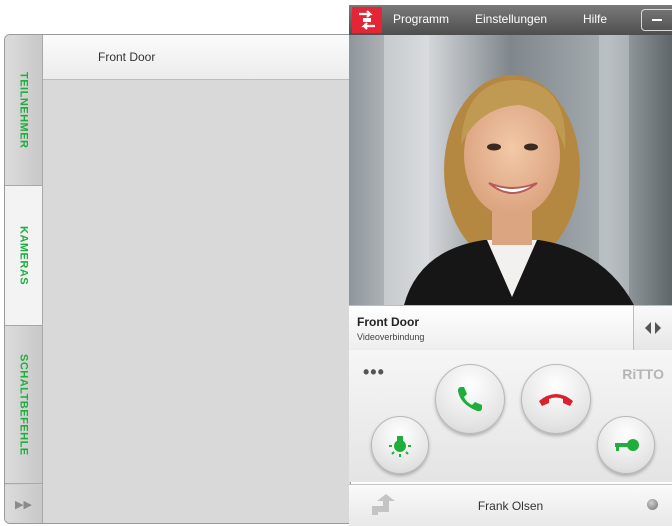 Image resolution: width=672 pixels, height=526 pixels. What do you see at coordinates (196, 57) in the screenshot?
I see `list-item: Front Door` at bounding box center [196, 57].